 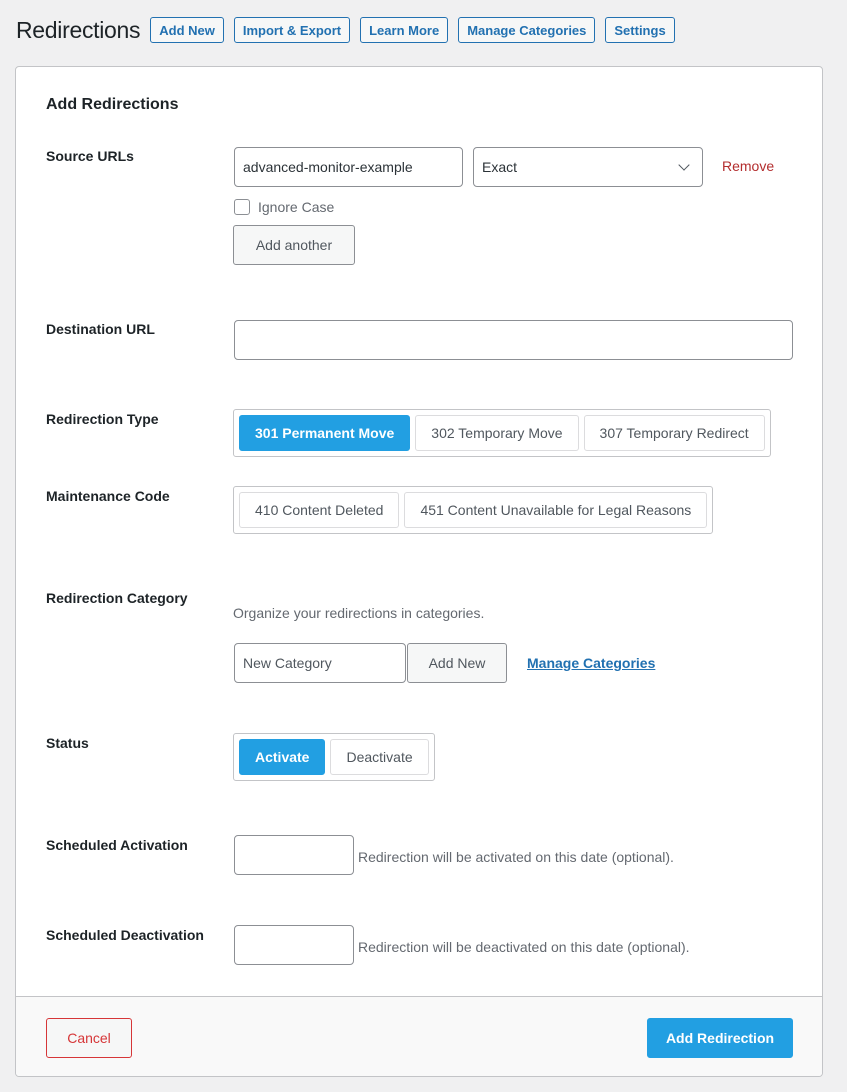 What do you see at coordinates (78, 29) in the screenshot?
I see `page-title: Redirections` at bounding box center [78, 29].